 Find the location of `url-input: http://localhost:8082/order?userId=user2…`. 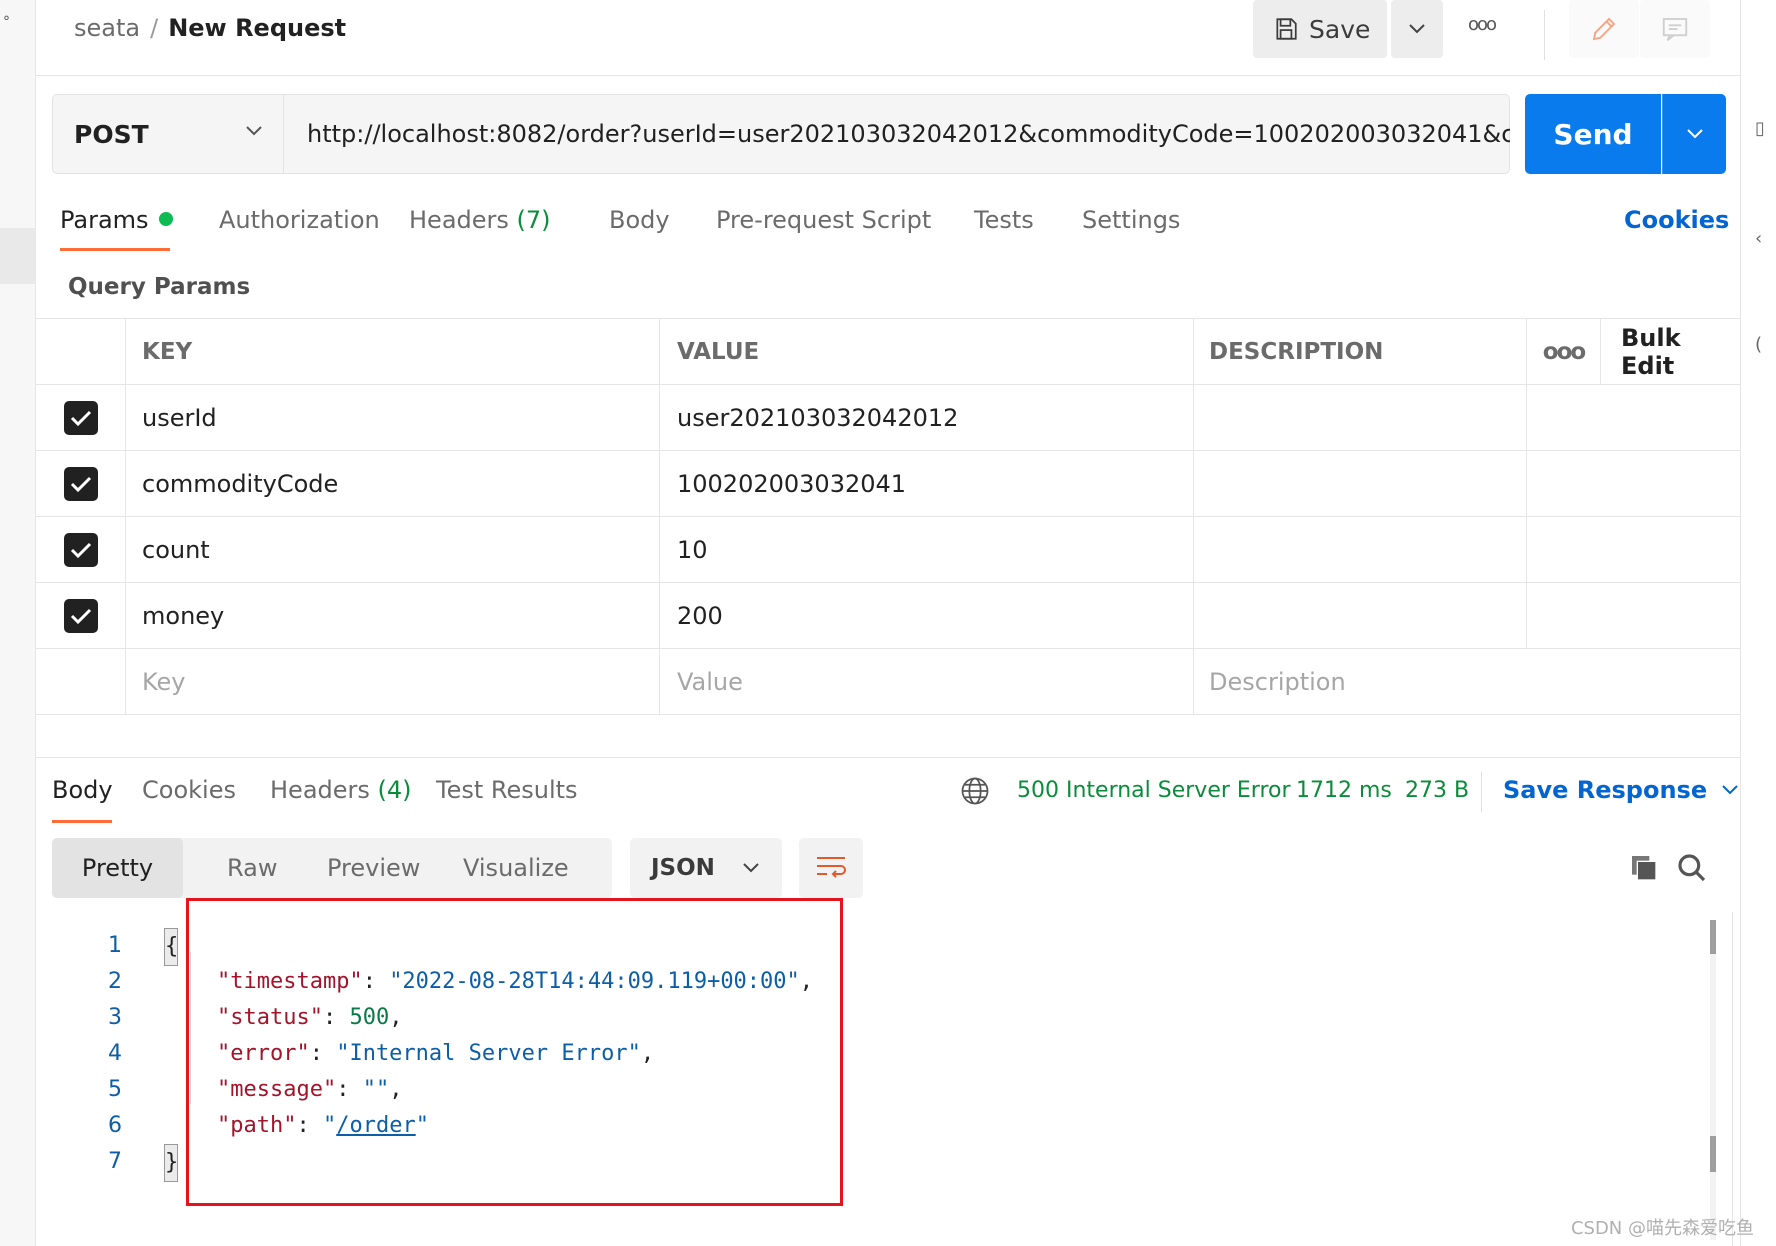

url-input: http://localhost:8082/order?userId=user2… is located at coordinates (897, 134).